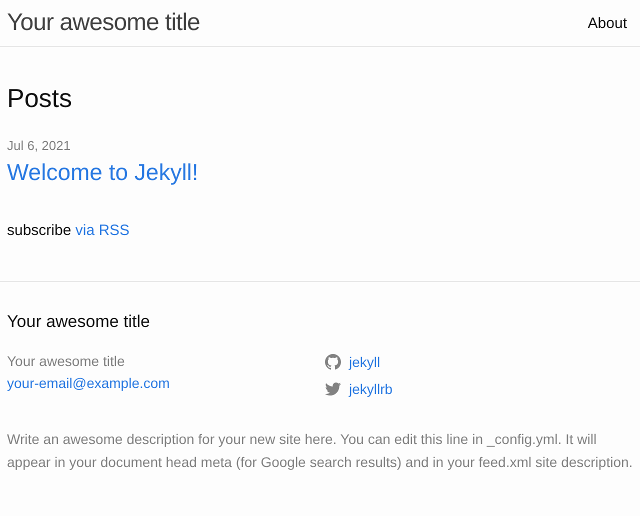 The image size is (640, 516). I want to click on footer-heading: Your awesome title, so click(79, 322).